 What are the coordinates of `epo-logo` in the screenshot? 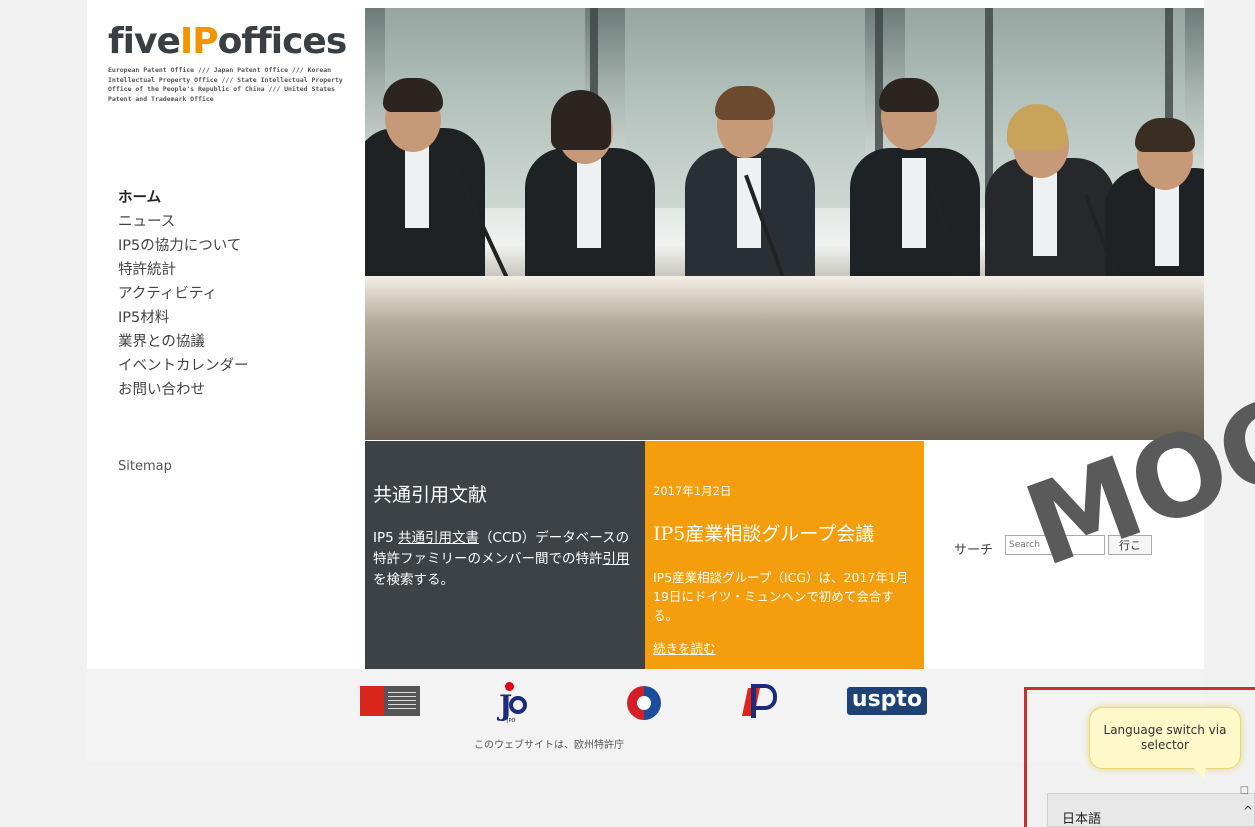 It's located at (390, 701).